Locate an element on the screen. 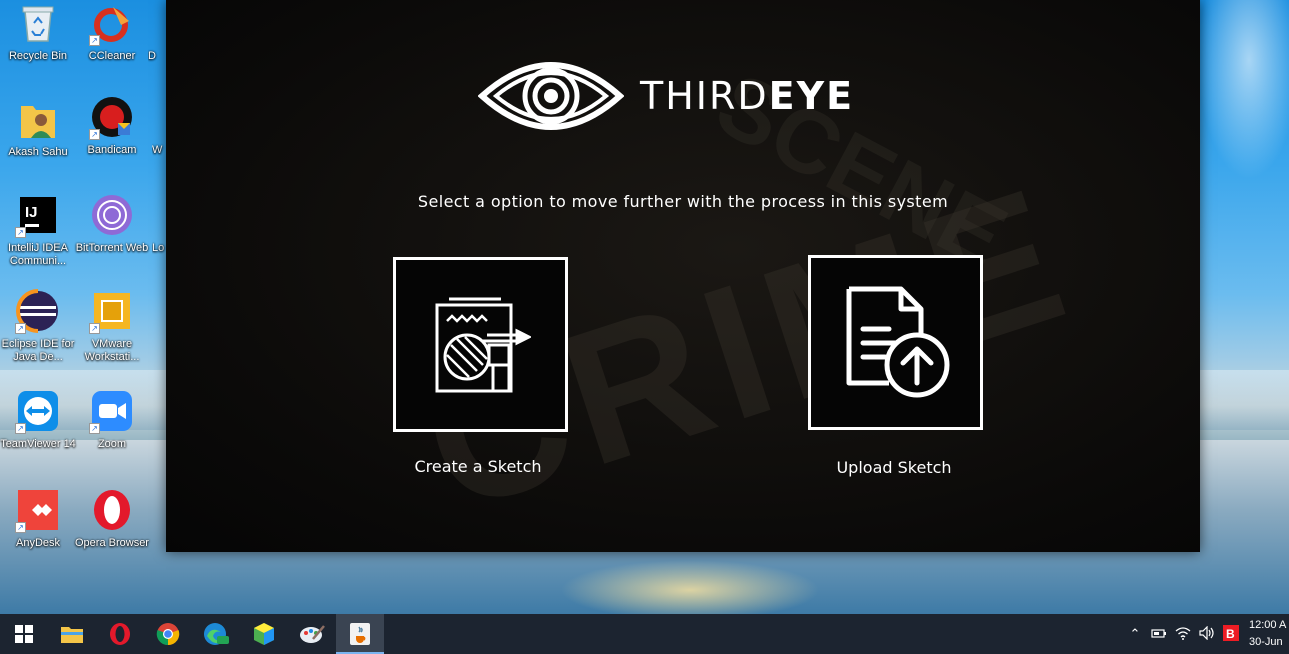 The image size is (1289, 654). system-clock: 12:00 A 30-Jun is located at coordinates (1269, 634).